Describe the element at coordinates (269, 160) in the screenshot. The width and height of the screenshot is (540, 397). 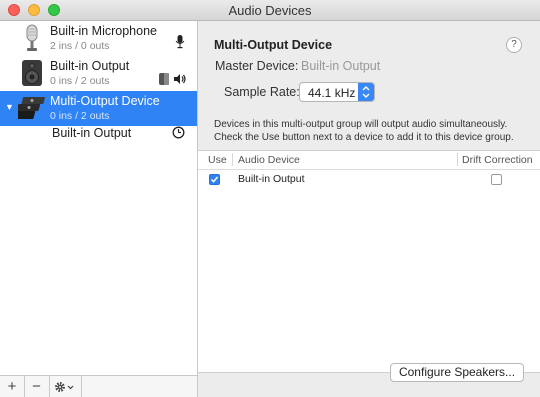
I see `column-header-audio-device: Audio Device` at that location.